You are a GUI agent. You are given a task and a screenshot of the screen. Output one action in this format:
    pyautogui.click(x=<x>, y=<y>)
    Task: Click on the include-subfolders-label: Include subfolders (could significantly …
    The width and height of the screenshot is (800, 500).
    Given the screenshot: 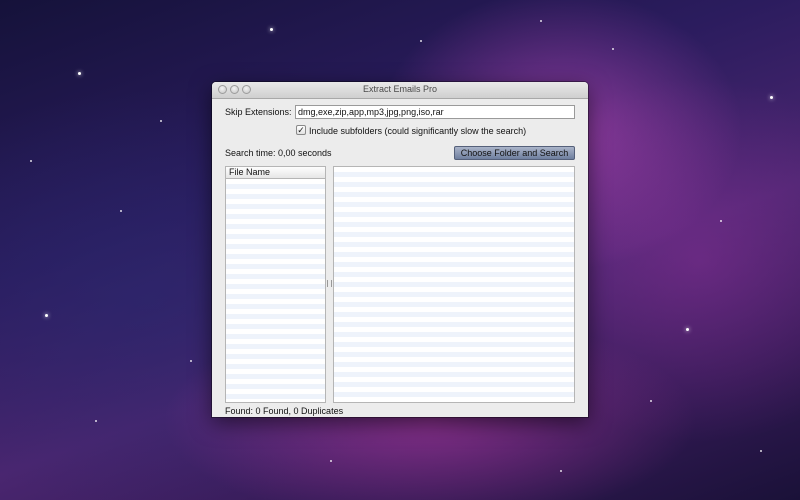 What is the action you would take?
    pyautogui.click(x=417, y=131)
    